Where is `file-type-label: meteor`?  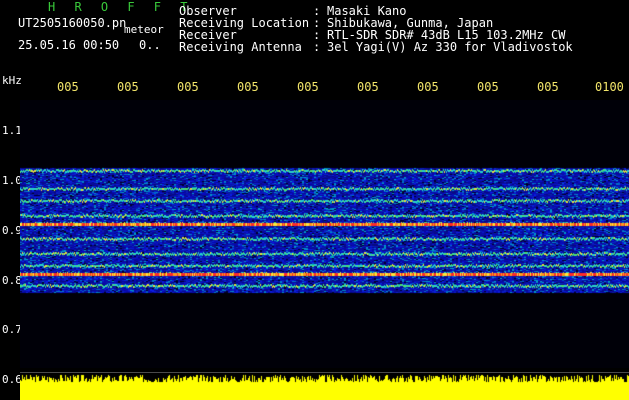
file-type-label: meteor is located at coordinates (144, 29).